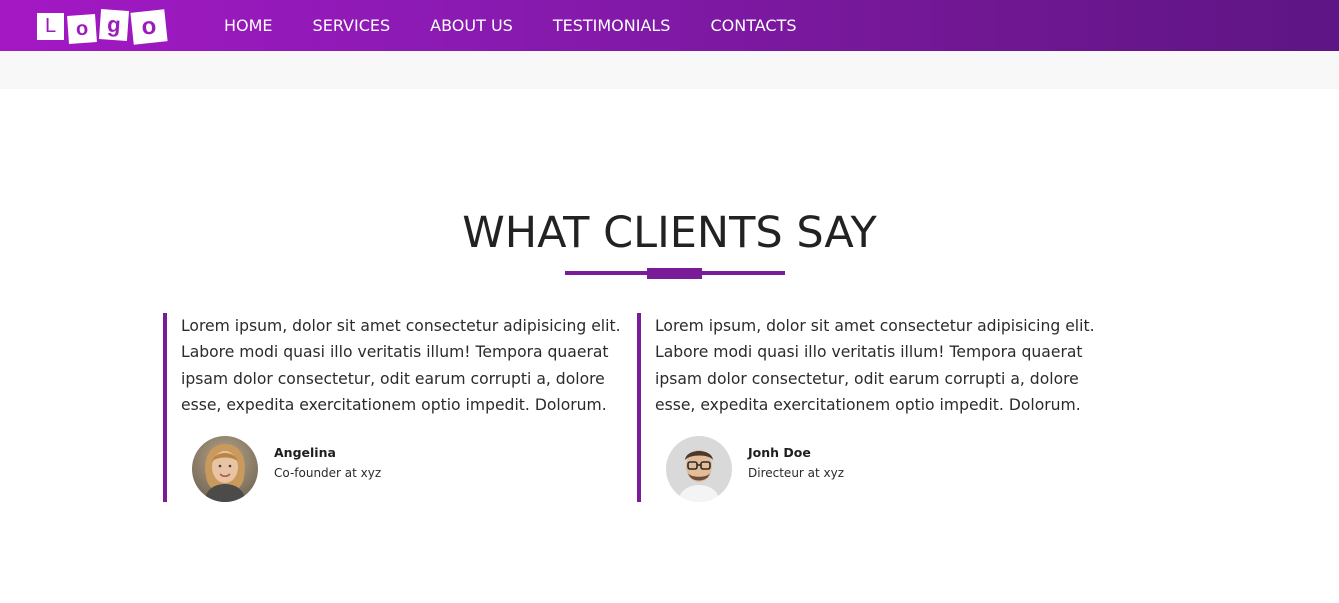 The height and width of the screenshot is (603, 1339). I want to click on logo-letter-l: L, so click(50, 26).